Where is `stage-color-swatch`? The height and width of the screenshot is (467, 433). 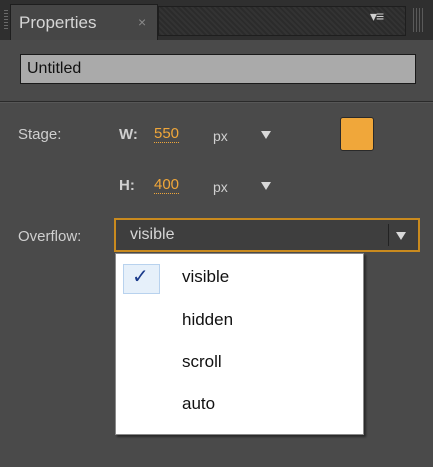
stage-color-swatch is located at coordinates (357, 134).